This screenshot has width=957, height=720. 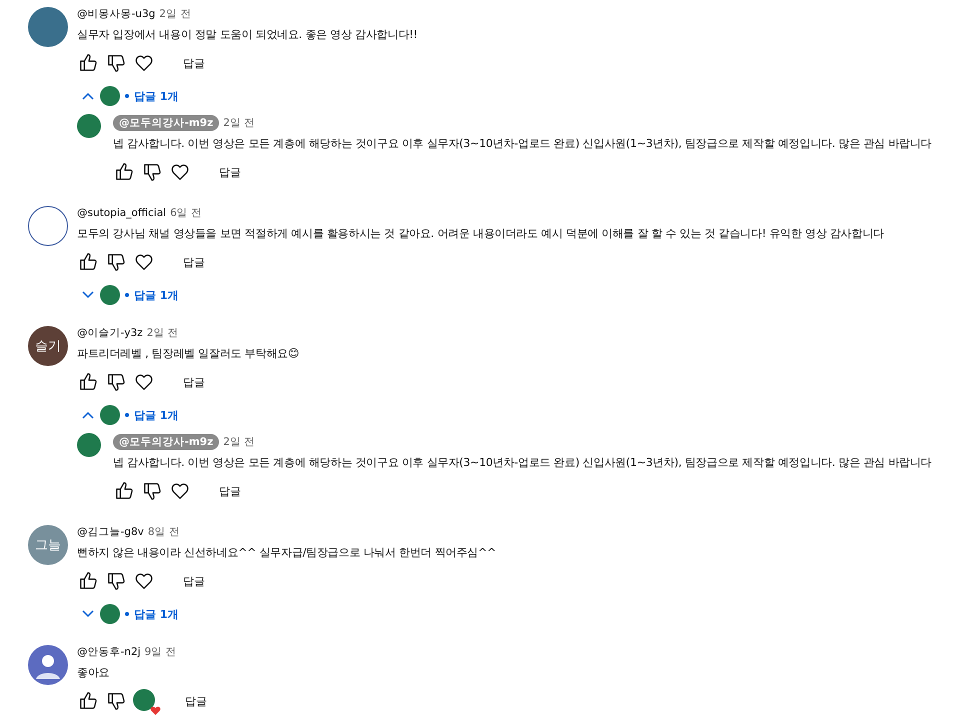 I want to click on comment-text: 모두의 강사님 채널 영상들을 보면 적절하게 예시를 활용하시는 것 같아요. 어려운 내용이더라도 예시 덕분에 이해를 잘 할 수 있는 것 같습니다! 유익한 영상 감사합니다, so click(x=481, y=234).